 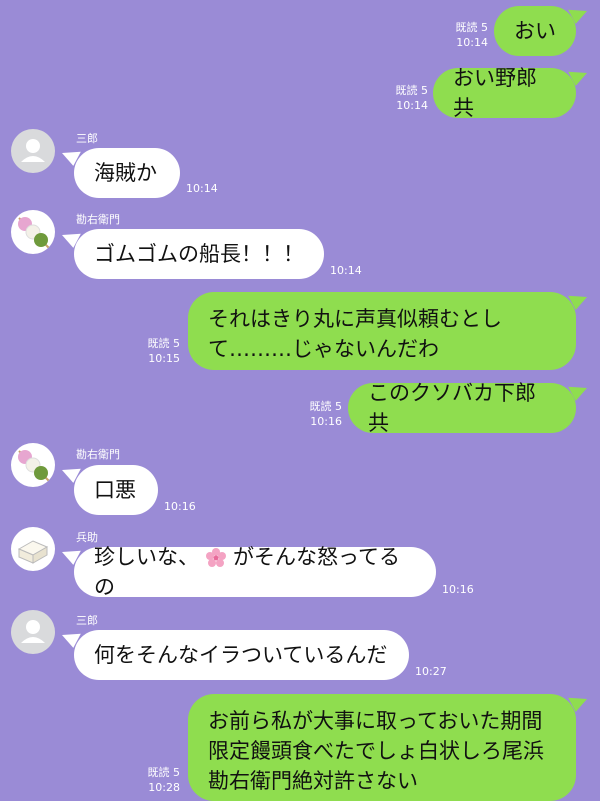 I want to click on message-bubble-outgoing: それはきり丸に声真似頼むとし て………じゃないんだわ, so click(x=382, y=331).